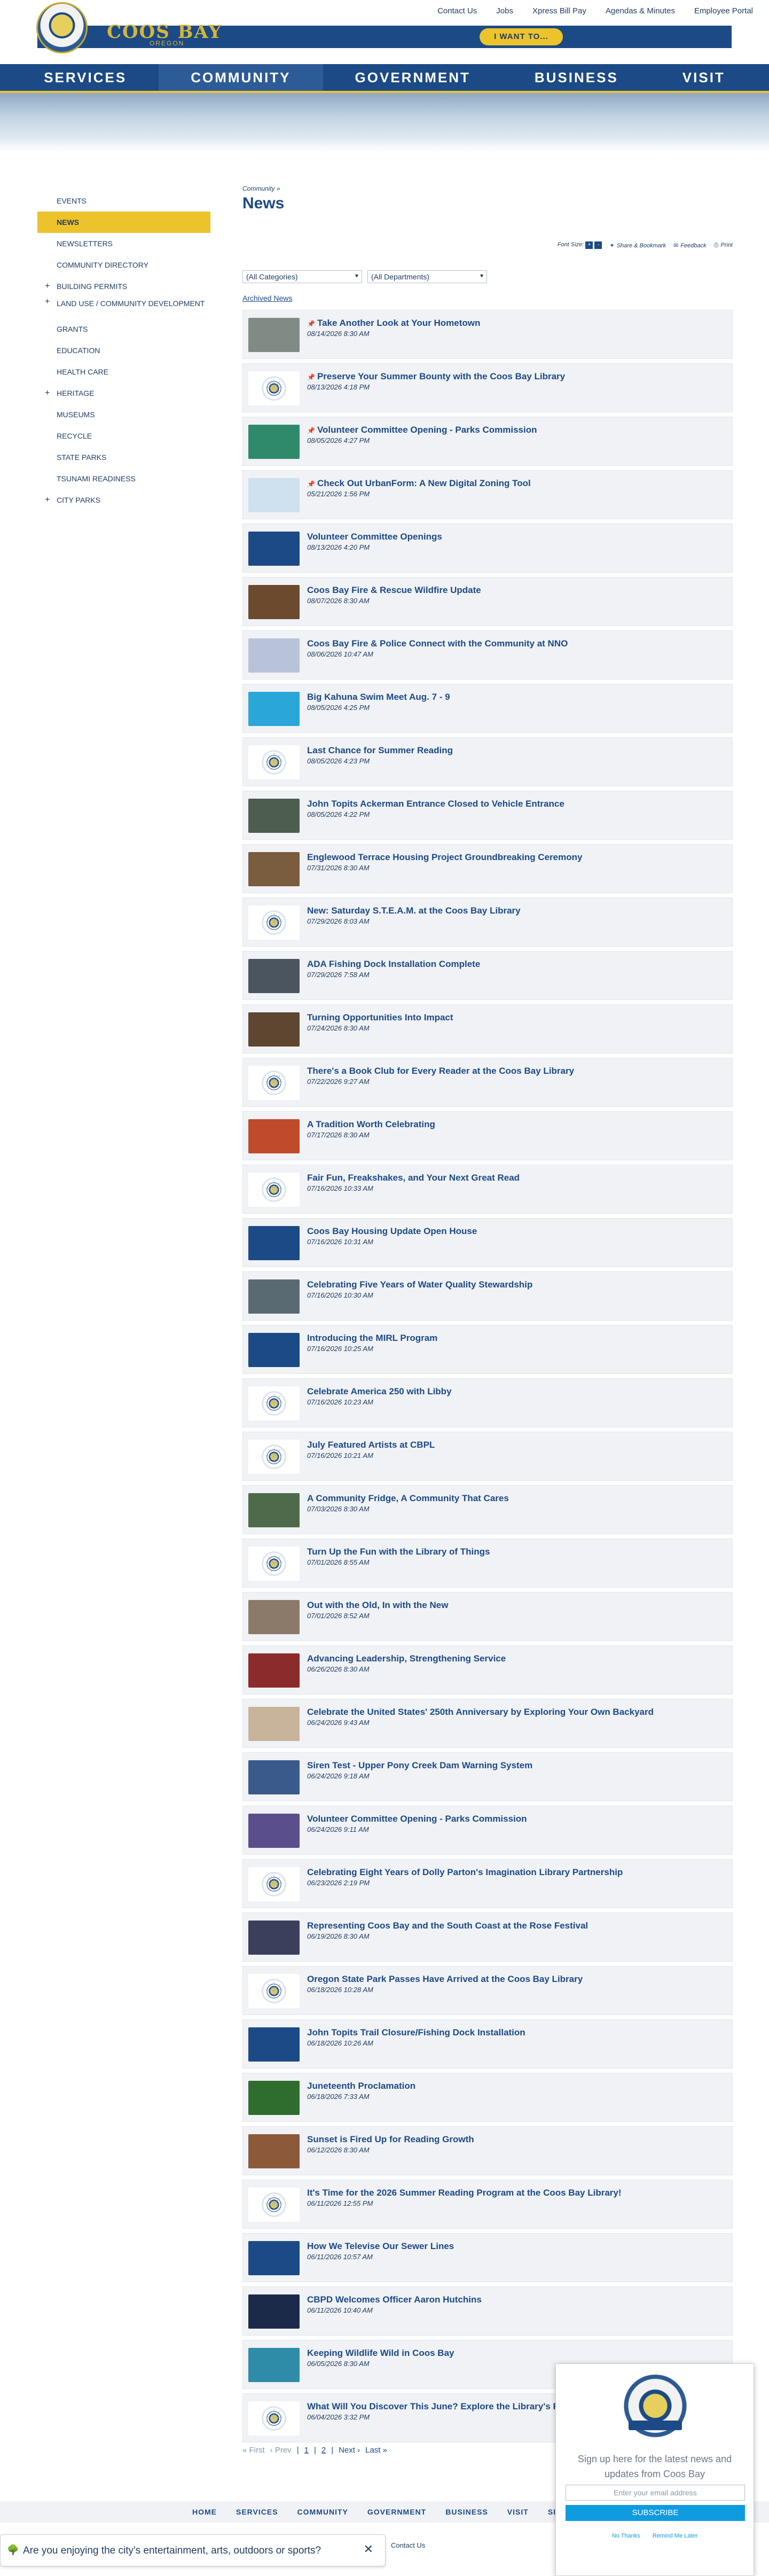 This screenshot has height=2576, width=769. Describe the element at coordinates (267, 298) in the screenshot. I see `archived-news-link: Archived News` at that location.